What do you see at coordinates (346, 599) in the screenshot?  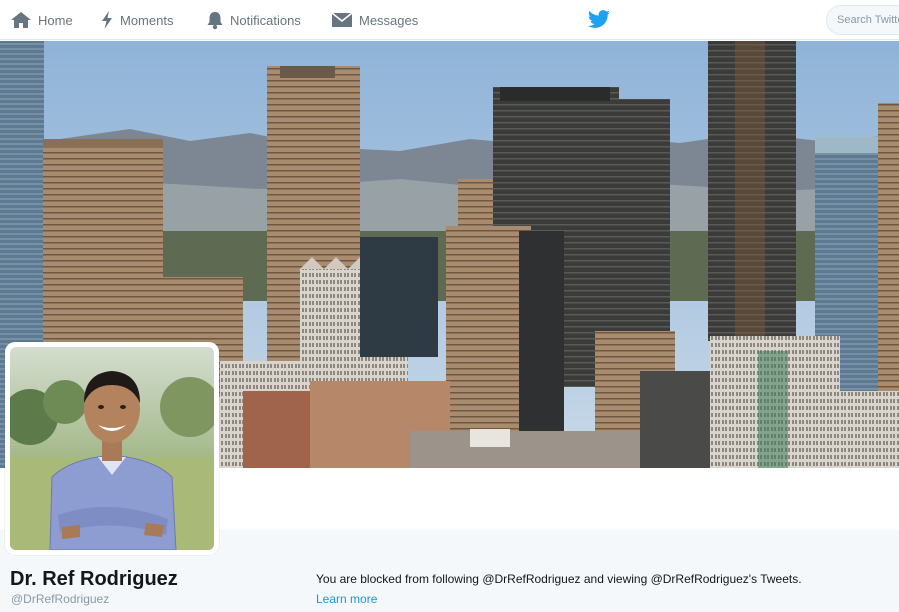 I see `learn-more-link: Learn more` at bounding box center [346, 599].